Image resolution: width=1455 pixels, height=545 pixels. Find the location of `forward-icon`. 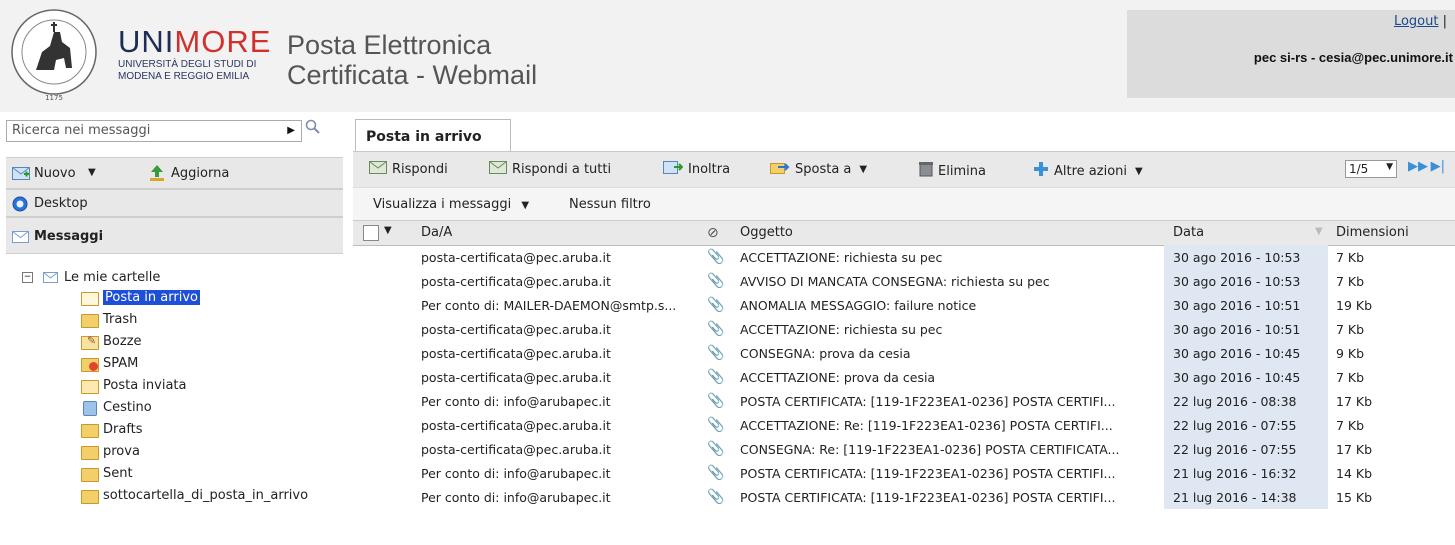

forward-icon is located at coordinates (673, 169).